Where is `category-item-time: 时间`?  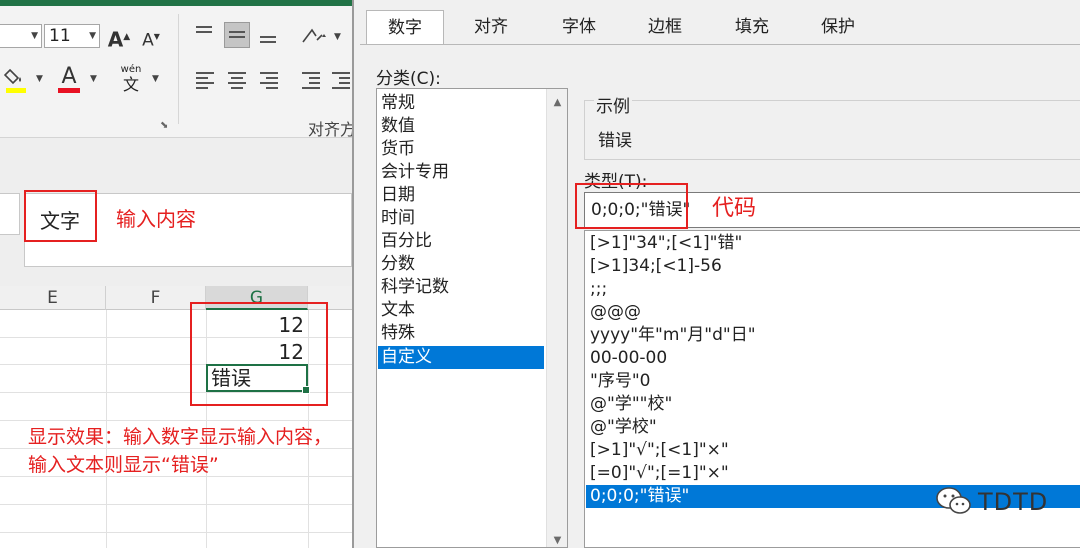
category-item-time: 时间 is located at coordinates (461, 218).